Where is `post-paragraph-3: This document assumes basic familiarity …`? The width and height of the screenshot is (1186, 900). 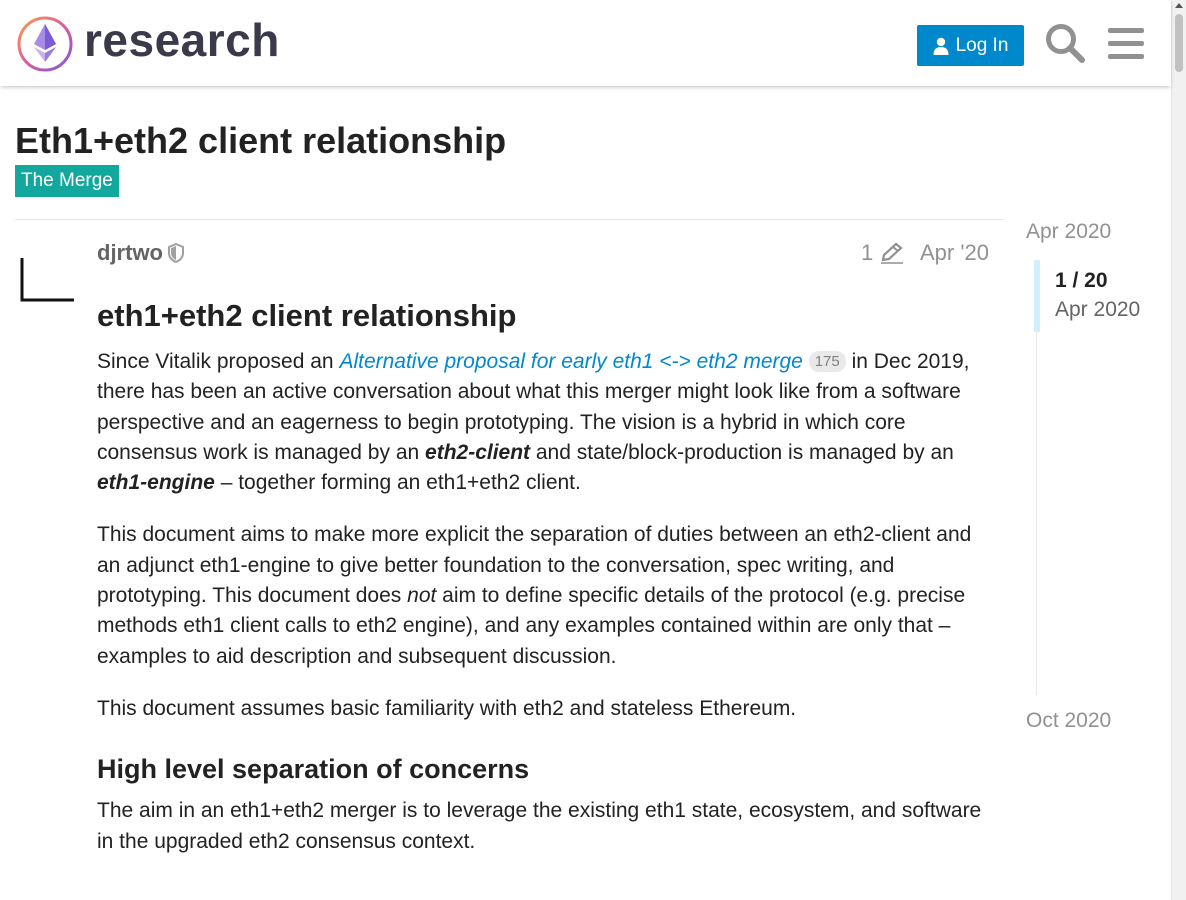 post-paragraph-3: This document assumes basic familiarity … is located at coordinates (447, 708).